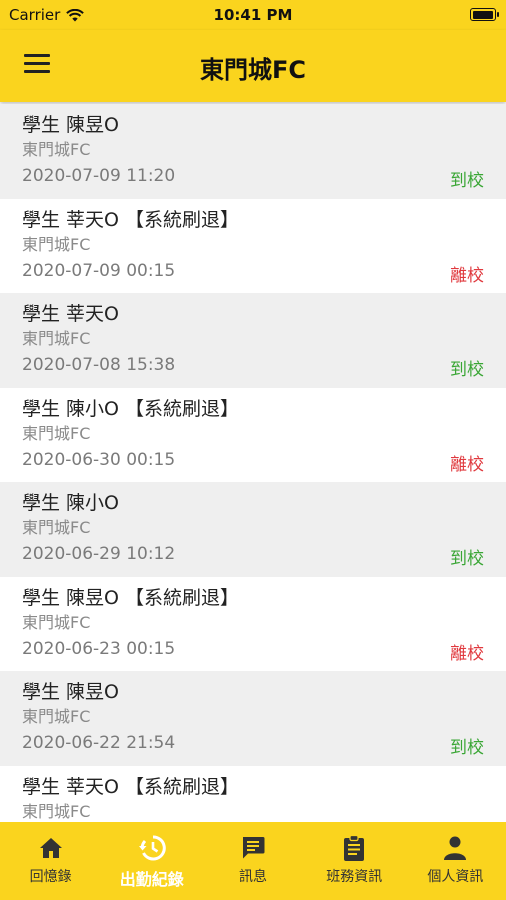  What do you see at coordinates (99, 648) in the screenshot?
I see `record-datetime: 2020-06-23 00:15` at bounding box center [99, 648].